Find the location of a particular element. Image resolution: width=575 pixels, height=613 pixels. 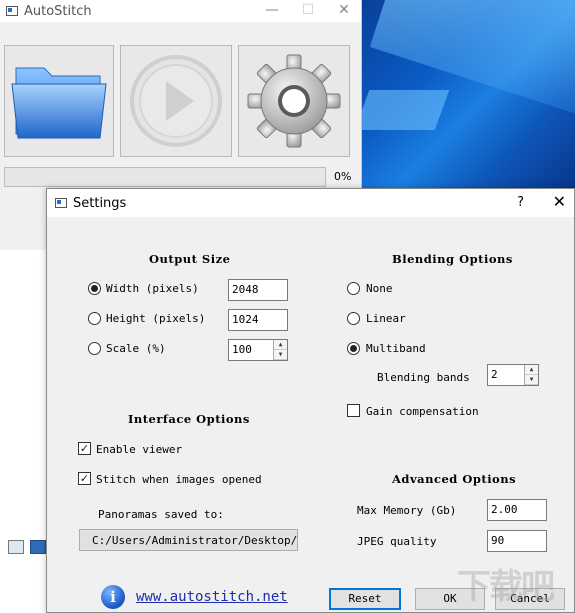

blending-bands-label: Blending bands is located at coordinates (423, 377).